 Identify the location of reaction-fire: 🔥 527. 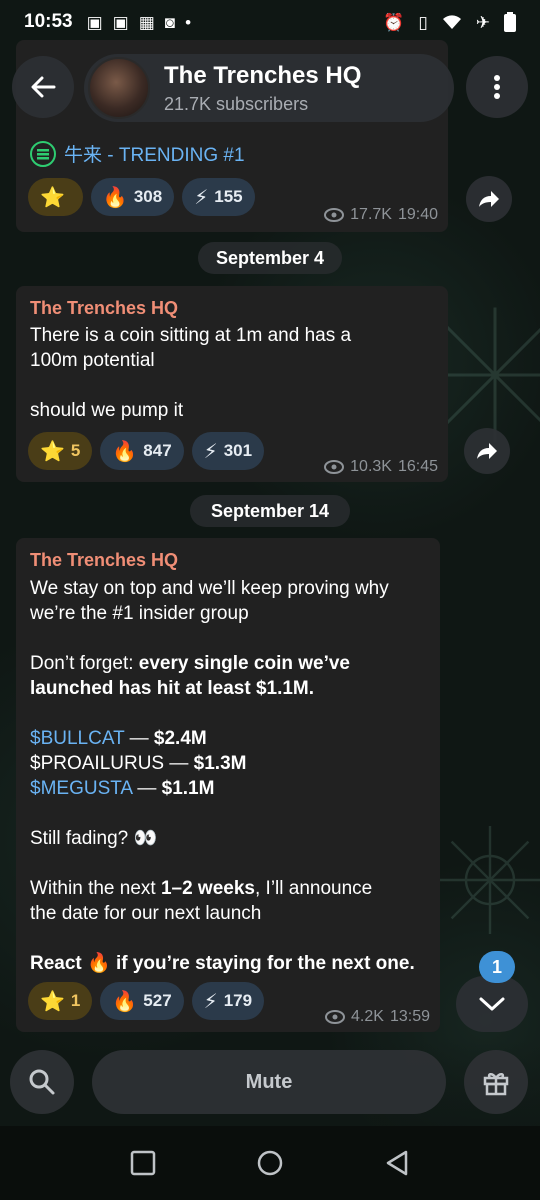
(142, 1001).